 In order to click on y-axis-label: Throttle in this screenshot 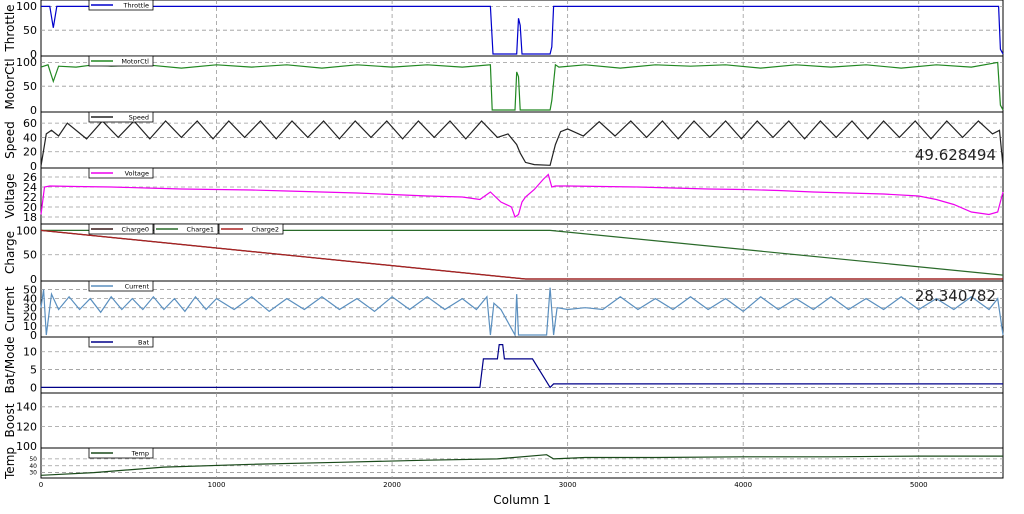, I will do `click(10, 28)`.